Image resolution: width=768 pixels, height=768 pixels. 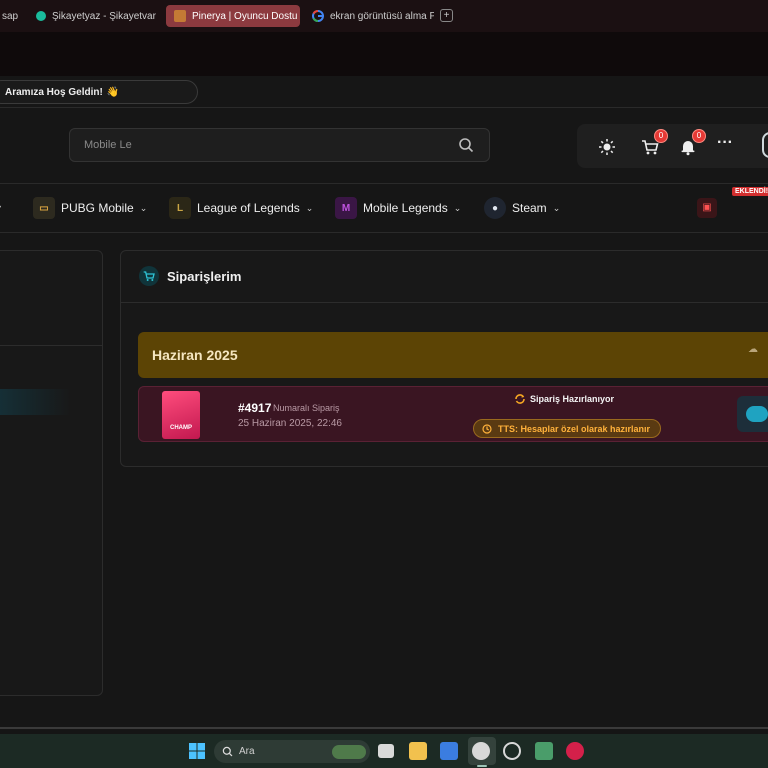 I want to click on order-status: Sipariş Hazırlanıyor, so click(x=564, y=399).